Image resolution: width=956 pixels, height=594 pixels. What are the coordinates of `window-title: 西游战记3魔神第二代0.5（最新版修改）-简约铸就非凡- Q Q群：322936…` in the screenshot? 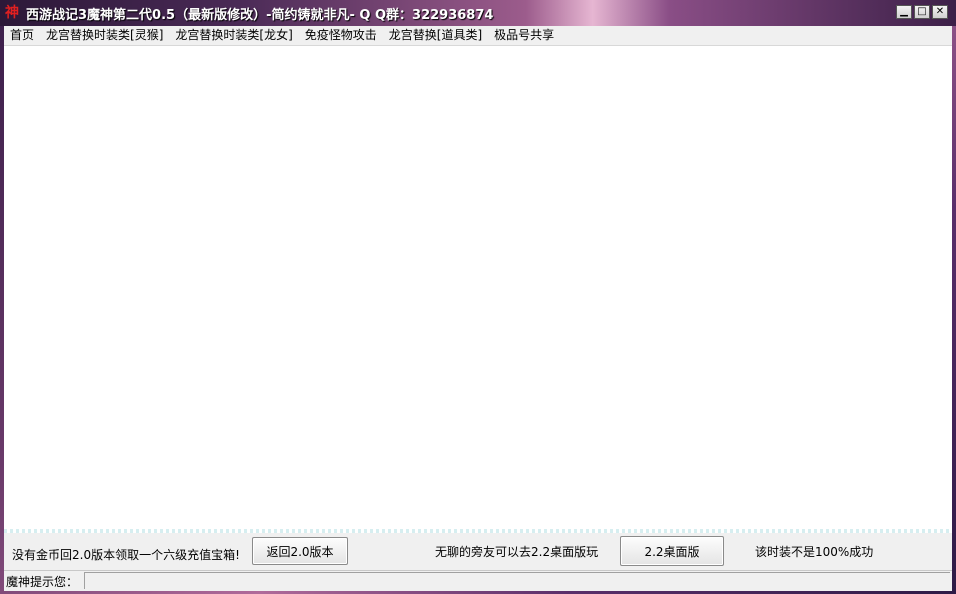 It's located at (260, 15).